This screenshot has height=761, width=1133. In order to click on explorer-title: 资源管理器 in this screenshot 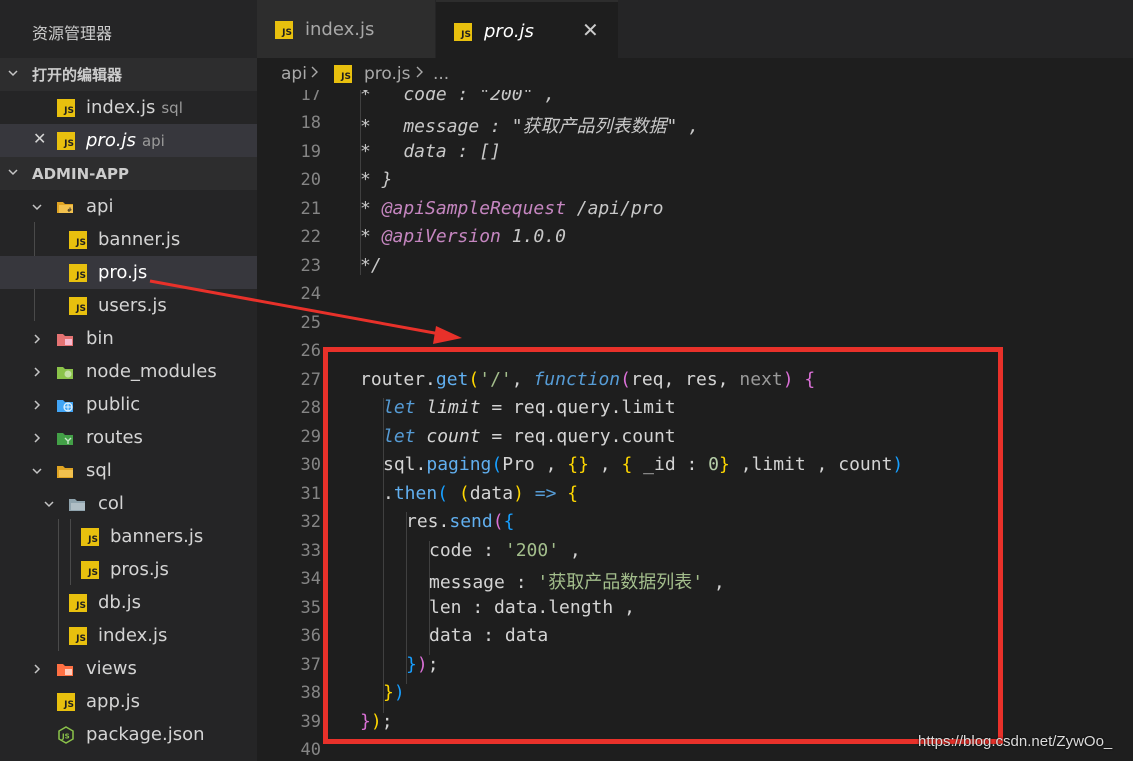, I will do `click(72, 33)`.